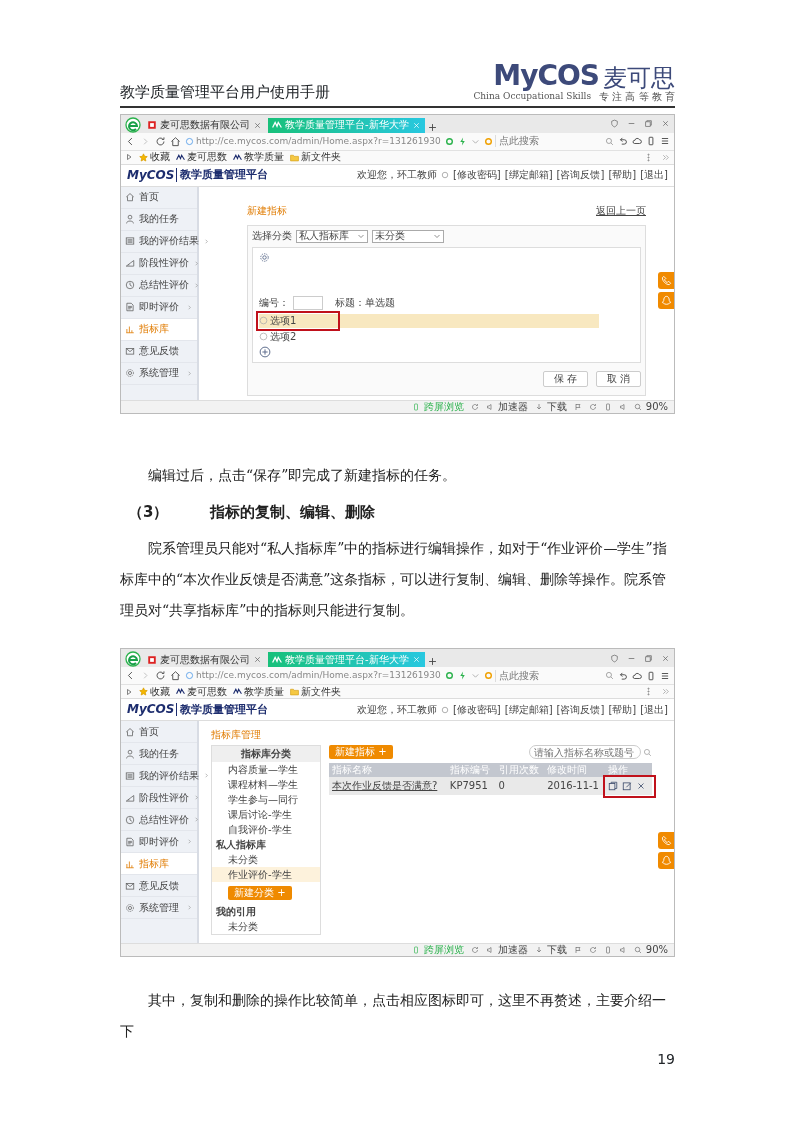 Image resolution: width=793 pixels, height=1122 pixels. What do you see at coordinates (449, 675) in the screenshot?
I see `ring-icon` at bounding box center [449, 675].